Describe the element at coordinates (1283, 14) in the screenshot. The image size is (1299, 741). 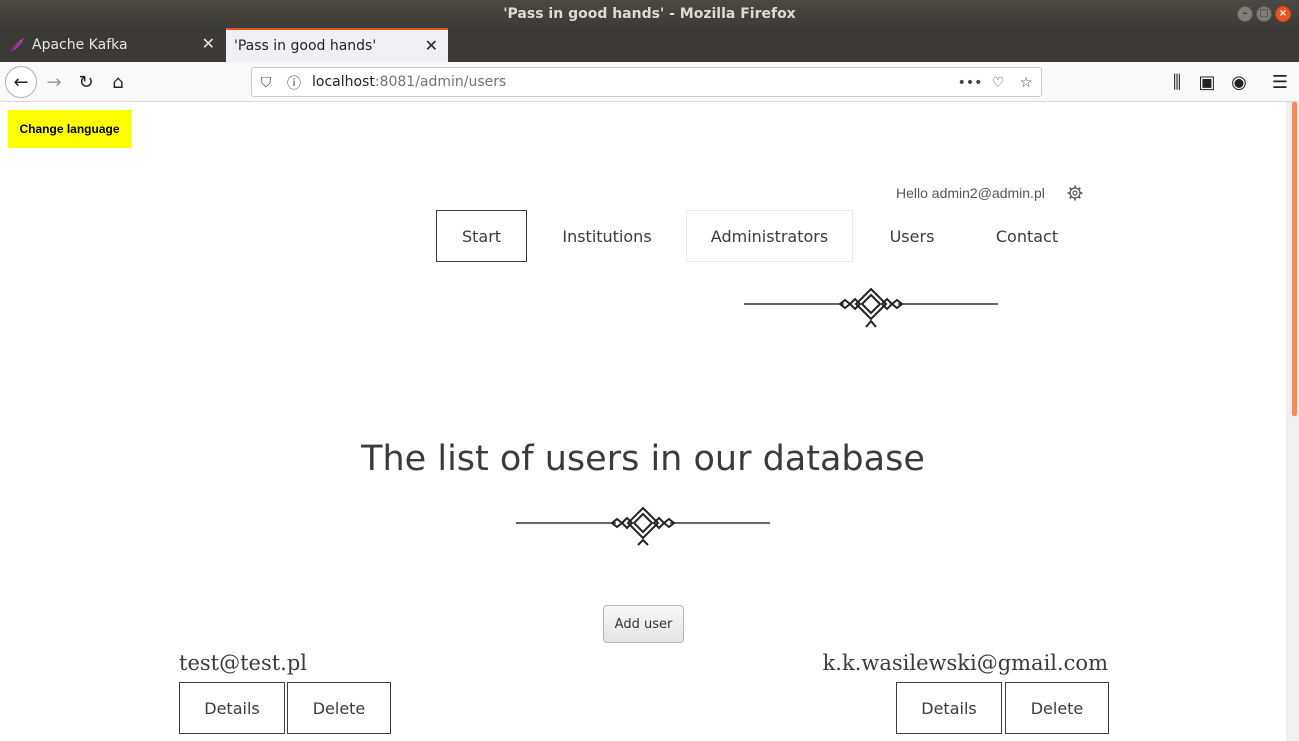
I see `close-window-icon: ×` at that location.